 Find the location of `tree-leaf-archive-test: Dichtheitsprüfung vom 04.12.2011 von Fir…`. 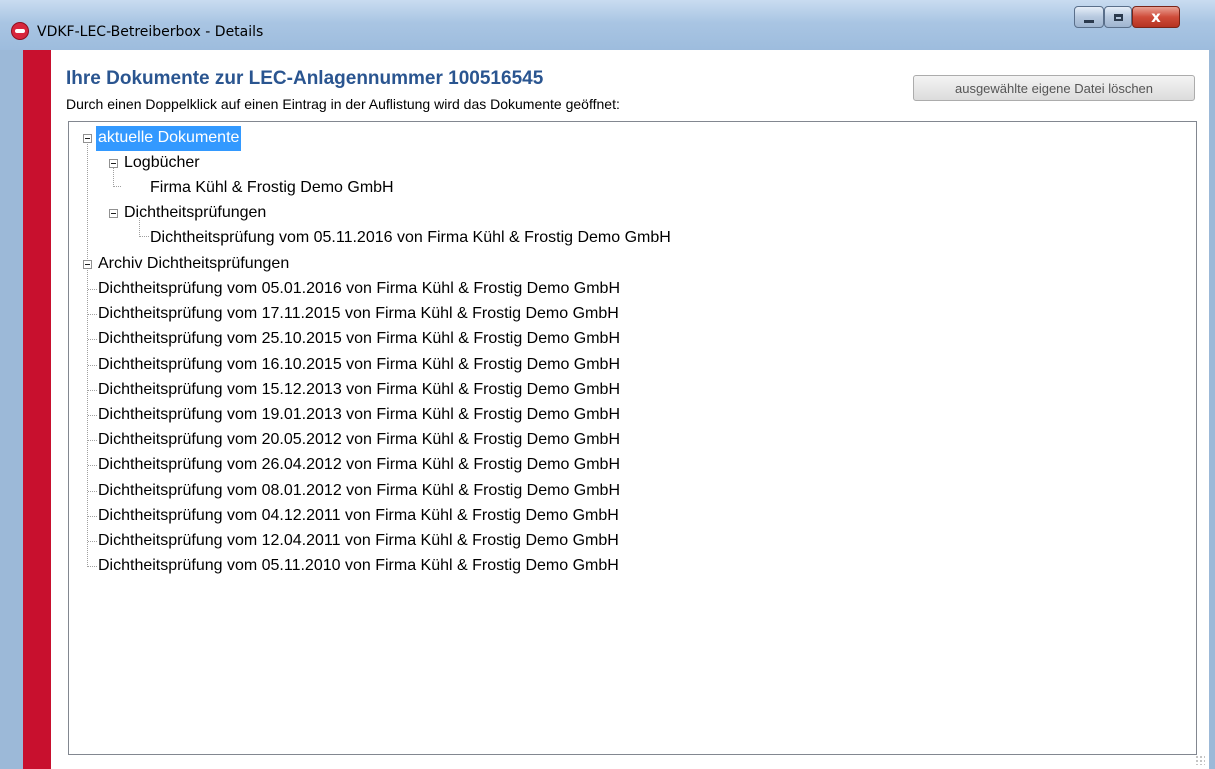

tree-leaf-archive-test: Dichtheitsprüfung vom 04.12.2011 von Fir… is located at coordinates (358, 516).